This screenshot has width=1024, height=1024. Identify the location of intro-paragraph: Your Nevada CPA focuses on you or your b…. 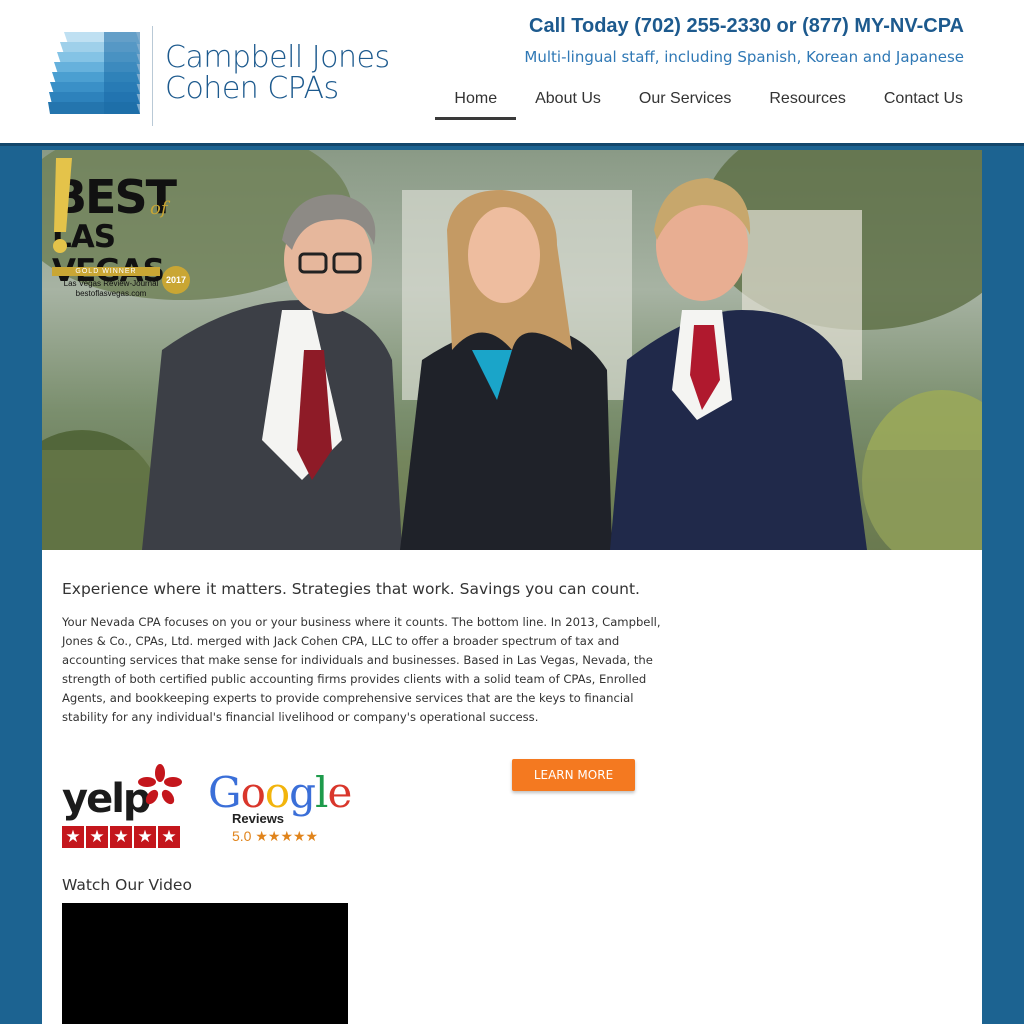
(361, 669).